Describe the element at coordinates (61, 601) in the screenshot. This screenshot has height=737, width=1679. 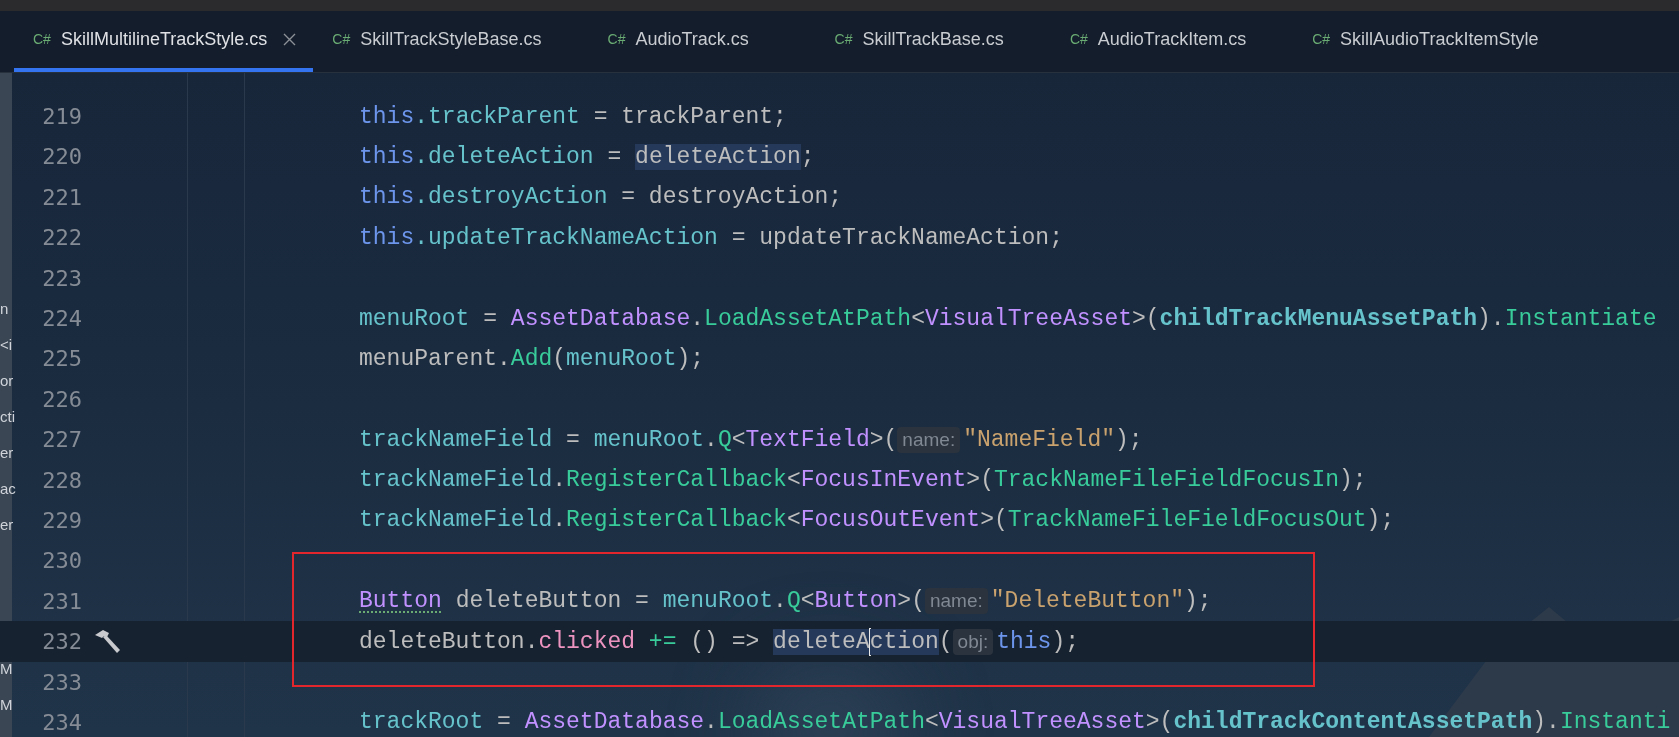
I see `line-number: 231` at that location.